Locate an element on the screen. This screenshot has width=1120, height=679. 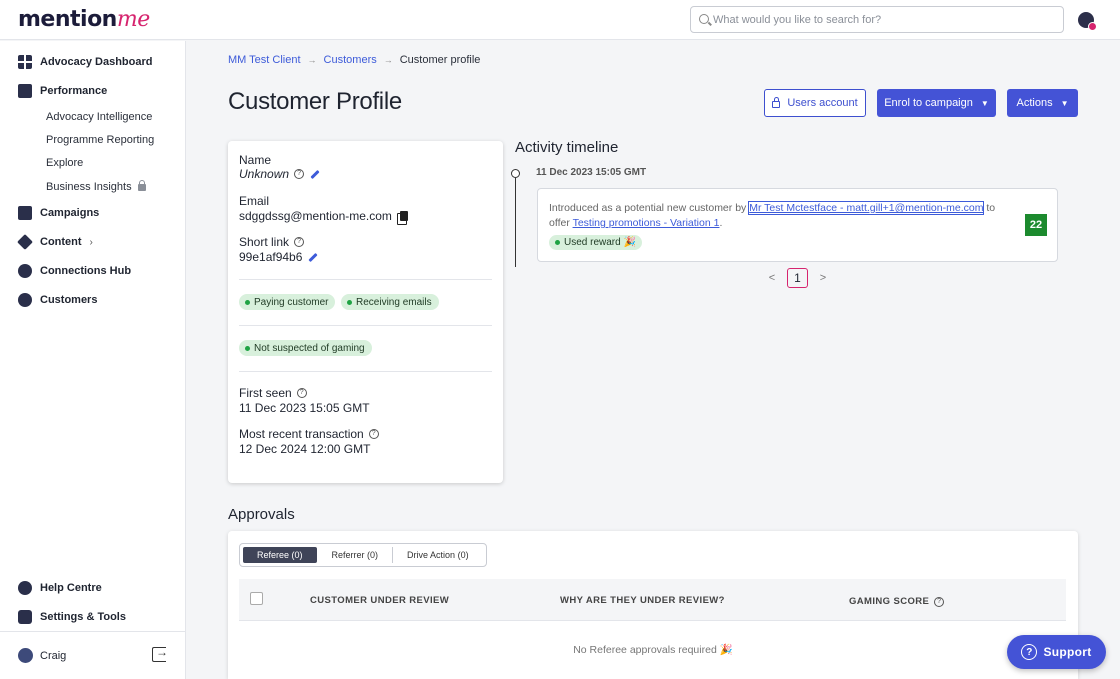
users-account-button: Users account is located at coordinates (815, 103).